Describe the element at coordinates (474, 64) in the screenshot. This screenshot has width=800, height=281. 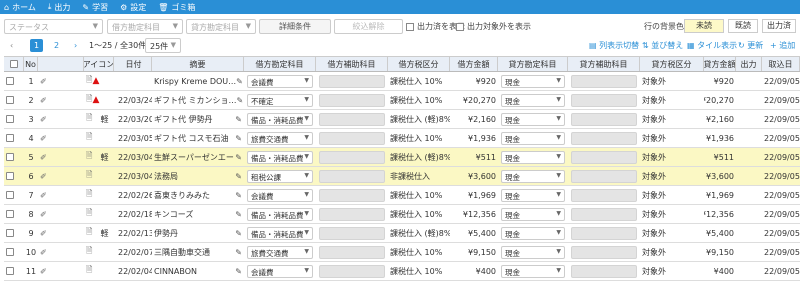
I see `header-7: 借方金額` at that location.